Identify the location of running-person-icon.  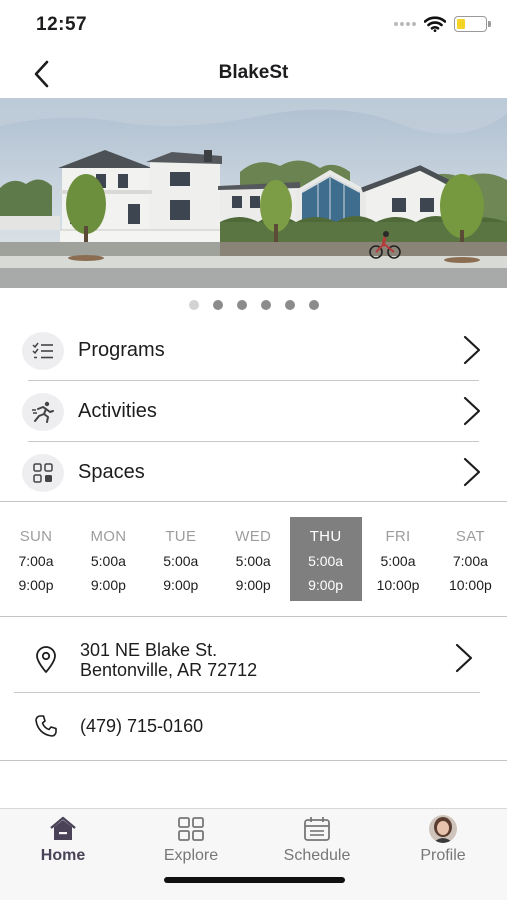
(43, 412).